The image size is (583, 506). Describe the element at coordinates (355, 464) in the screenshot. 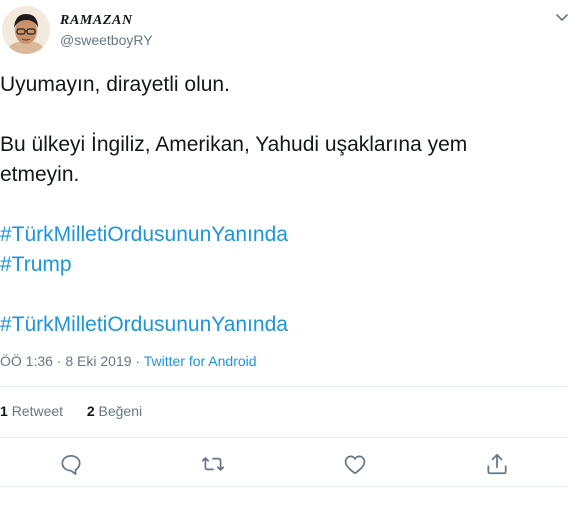

I see `like-icon` at that location.